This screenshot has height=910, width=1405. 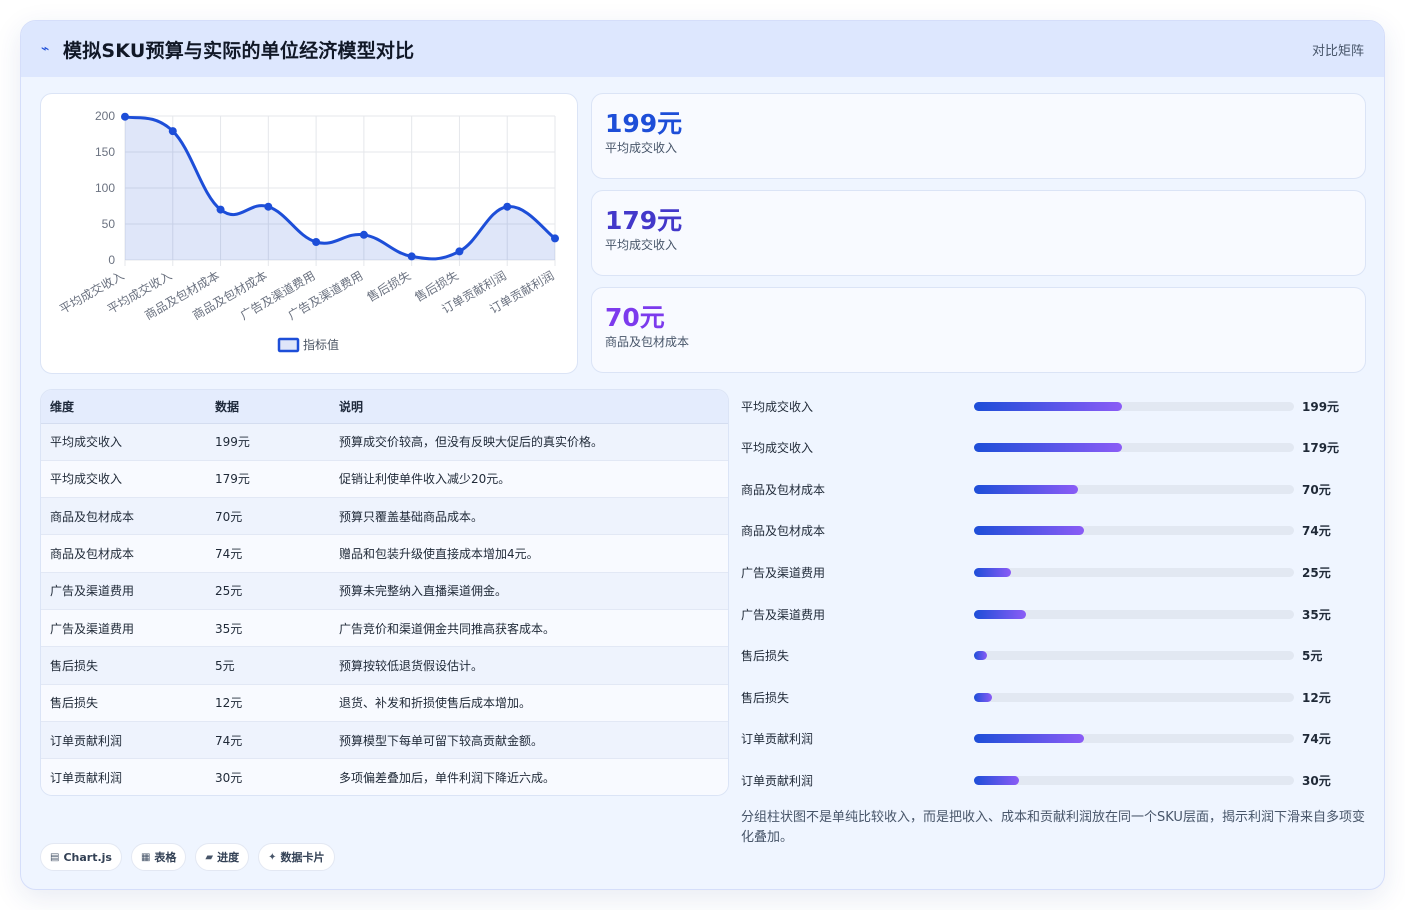 What do you see at coordinates (529, 591) in the screenshot?
I see `table-cell: 预算未完整纳入直播渠道佣金。` at bounding box center [529, 591].